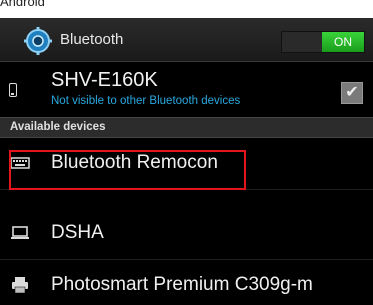 The image size is (373, 305). I want to click on device-item-photosmart: Photosmart Premium C309g-m, so click(186, 282).